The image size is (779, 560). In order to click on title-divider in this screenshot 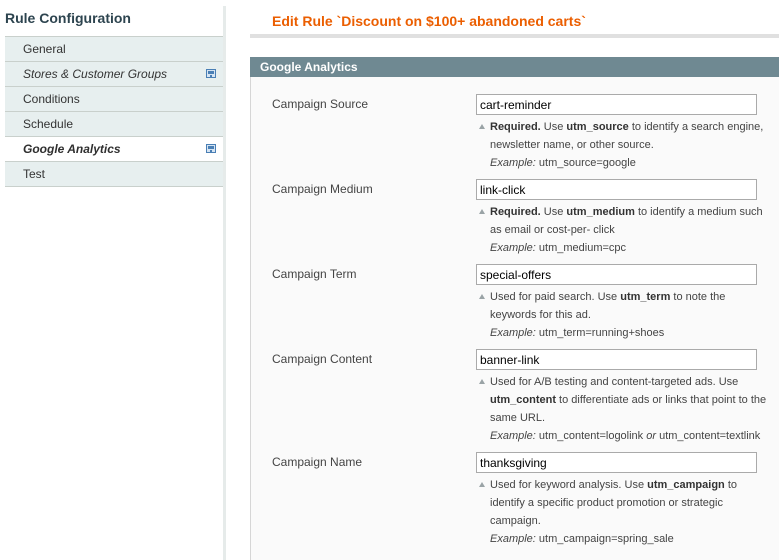, I will do `click(514, 36)`.